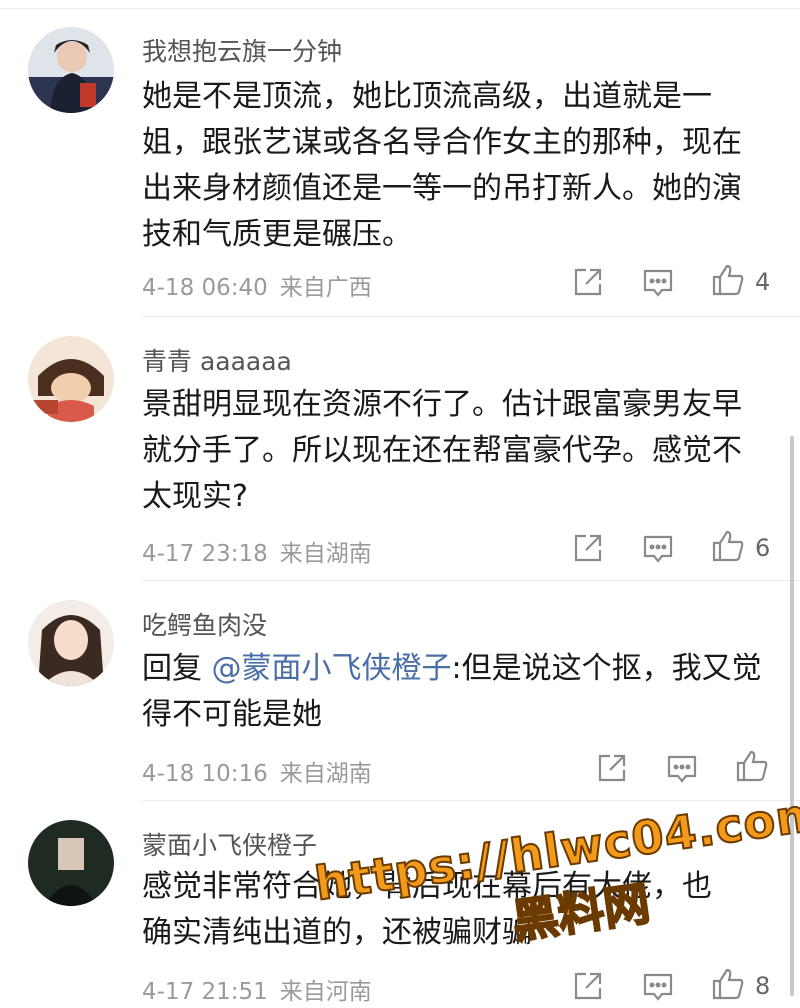  I want to click on like-count: 4, so click(763, 282).